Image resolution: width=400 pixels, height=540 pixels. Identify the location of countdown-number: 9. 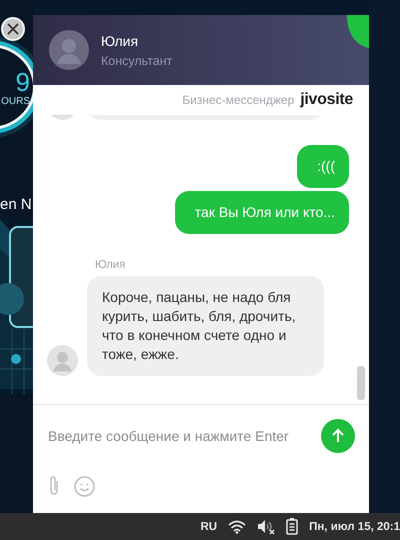
(23, 82).